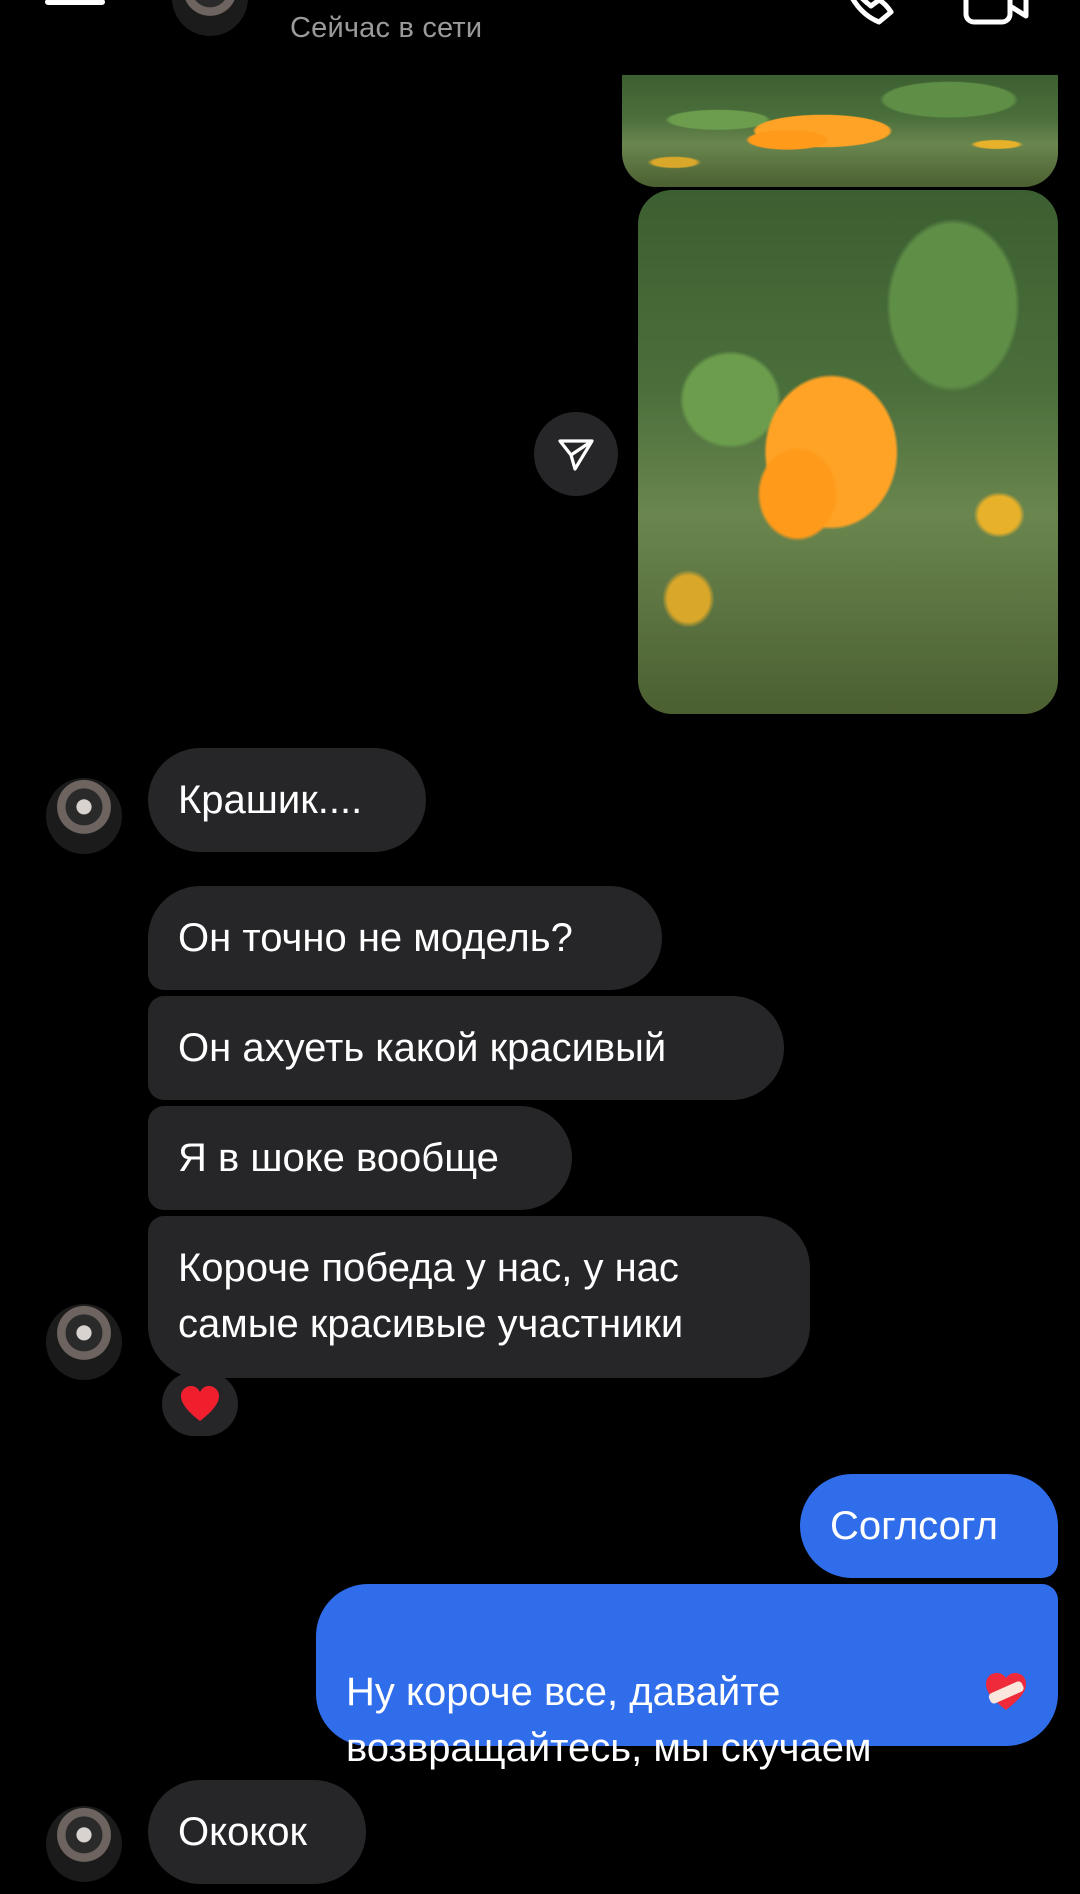 This screenshot has height=1894, width=1080. I want to click on phone-icon, so click(870, 16).